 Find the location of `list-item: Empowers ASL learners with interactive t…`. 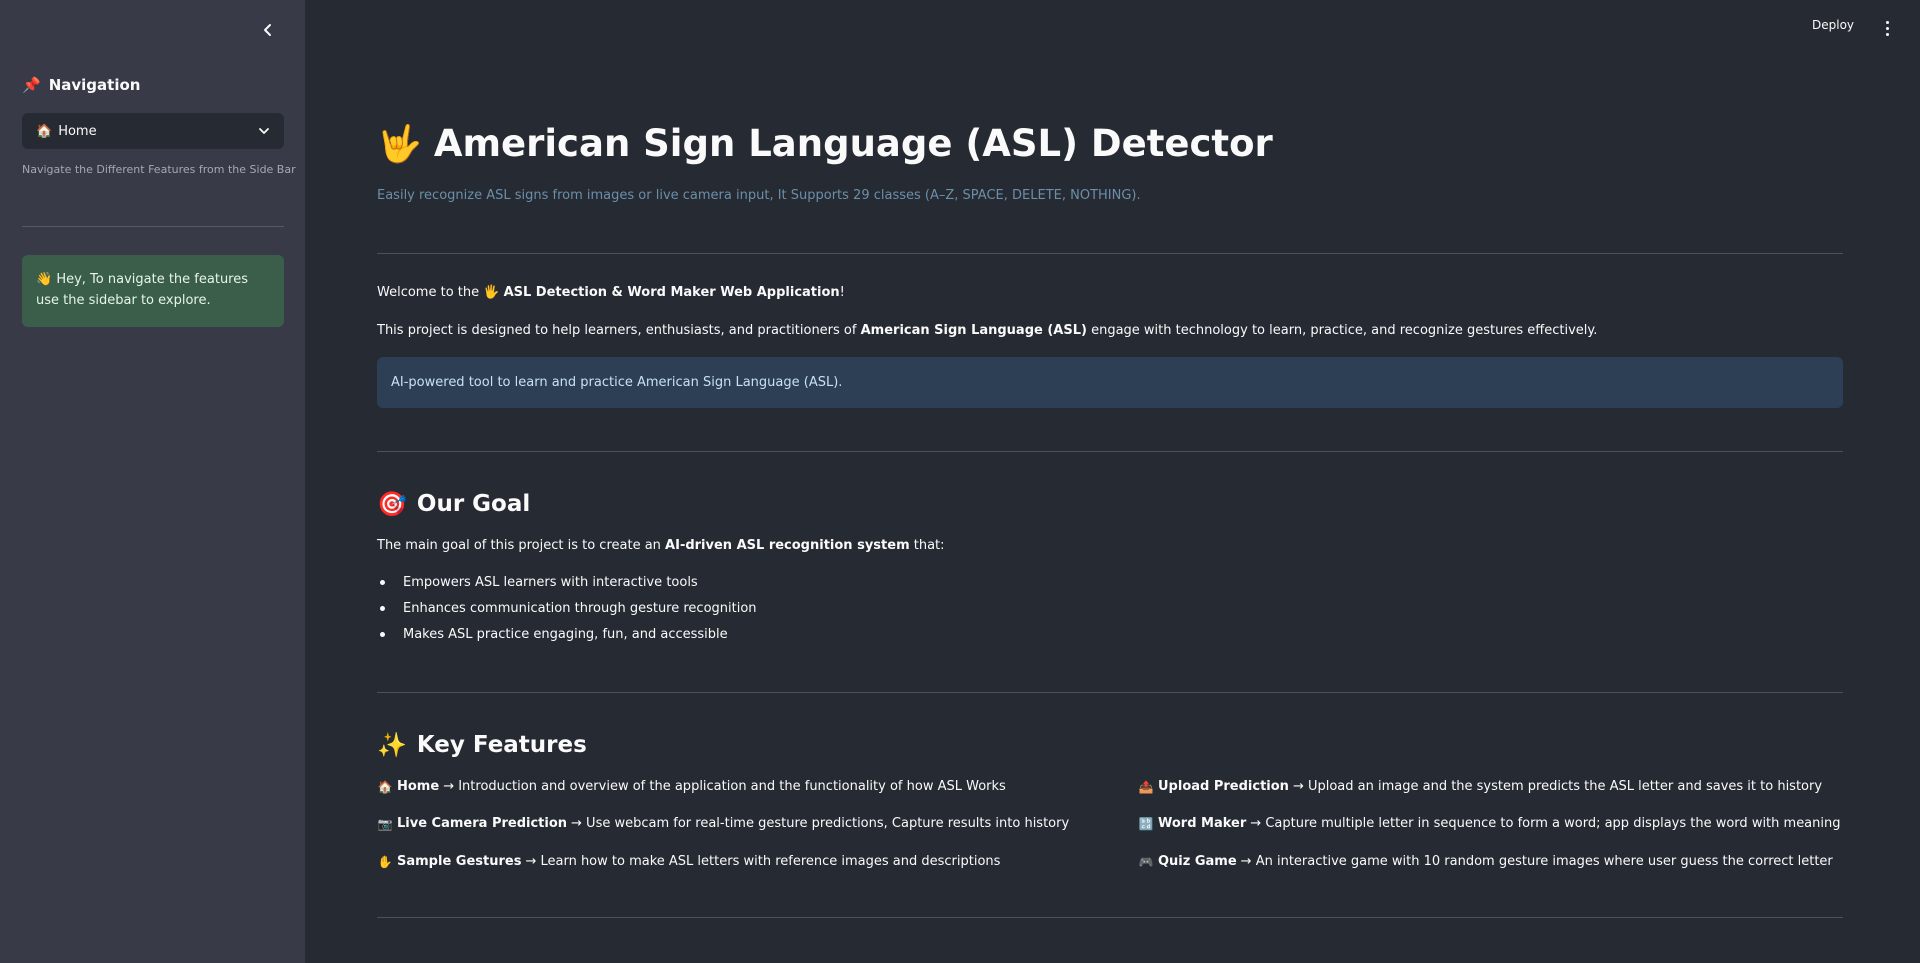

list-item: Empowers ASL learners with interactive t… is located at coordinates (537, 582).